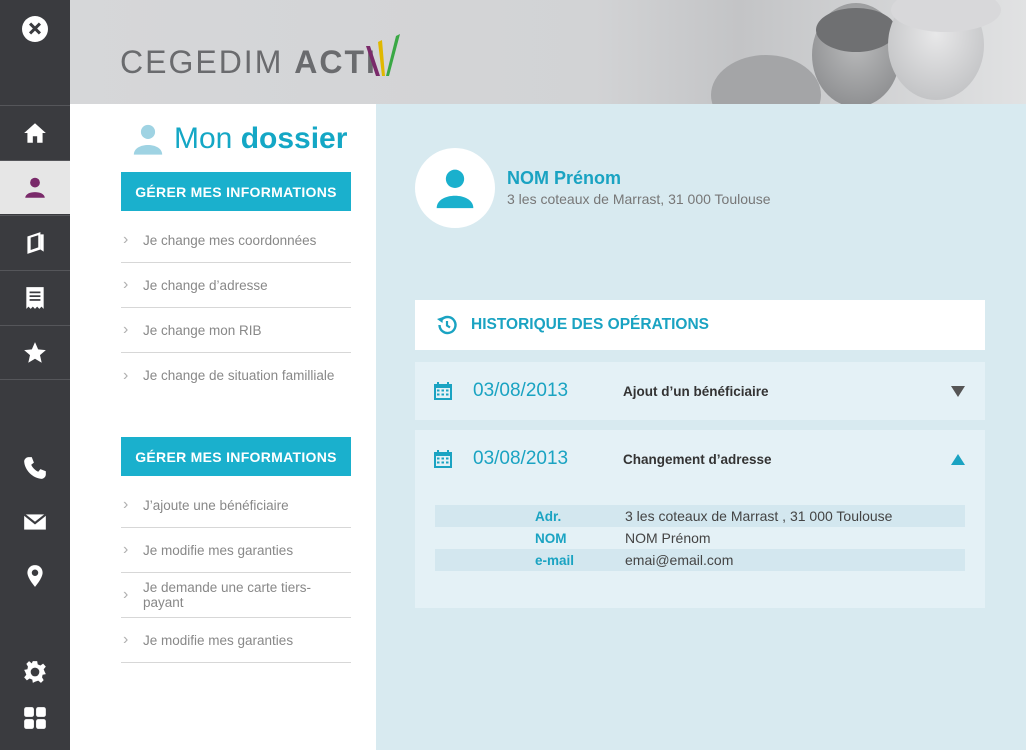 The width and height of the screenshot is (1026, 750). Describe the element at coordinates (958, 391) in the screenshot. I see `expand-icon` at that location.